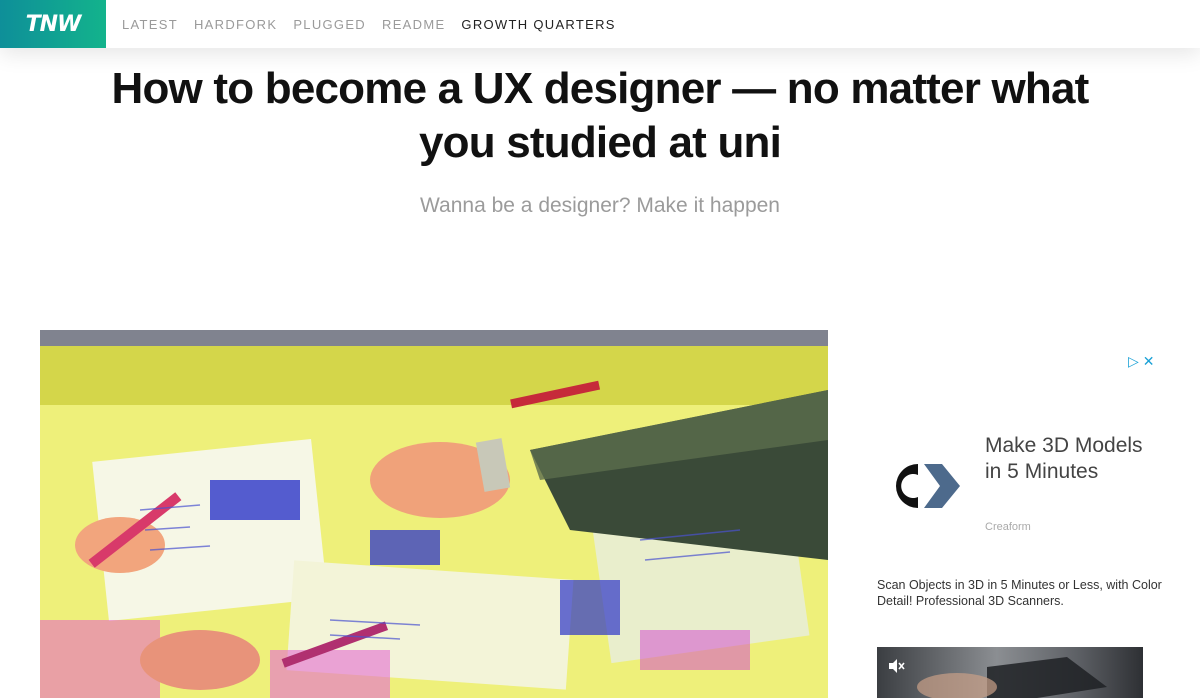 The width and height of the screenshot is (1200, 698). What do you see at coordinates (235, 24) in the screenshot?
I see `nav-item-hardfork: HARDFORK` at bounding box center [235, 24].